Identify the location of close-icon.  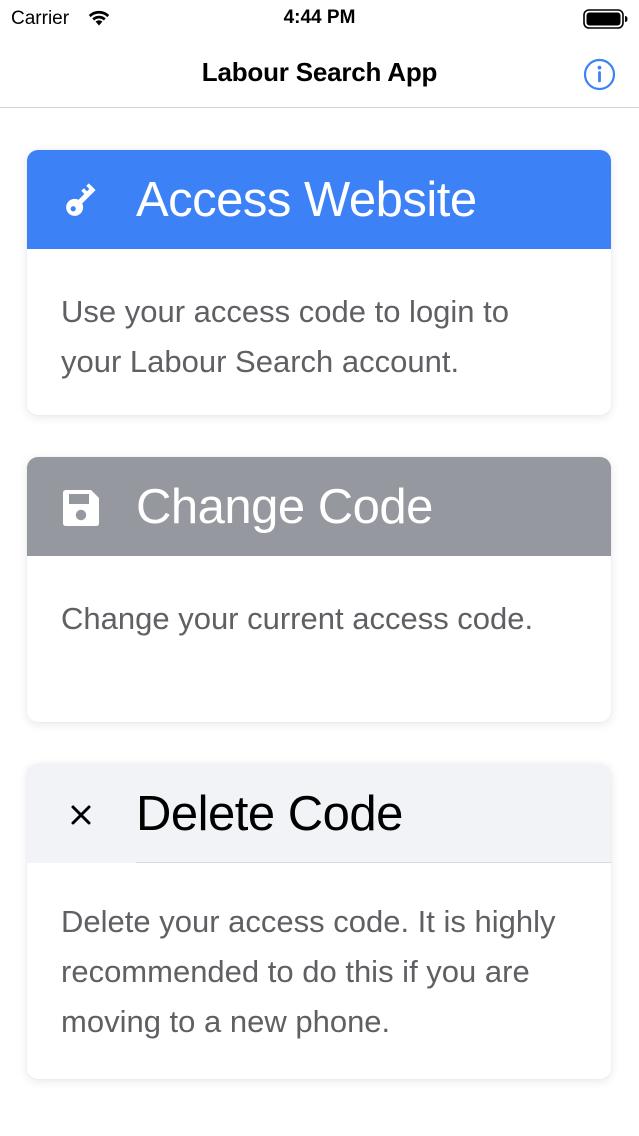
(81, 815).